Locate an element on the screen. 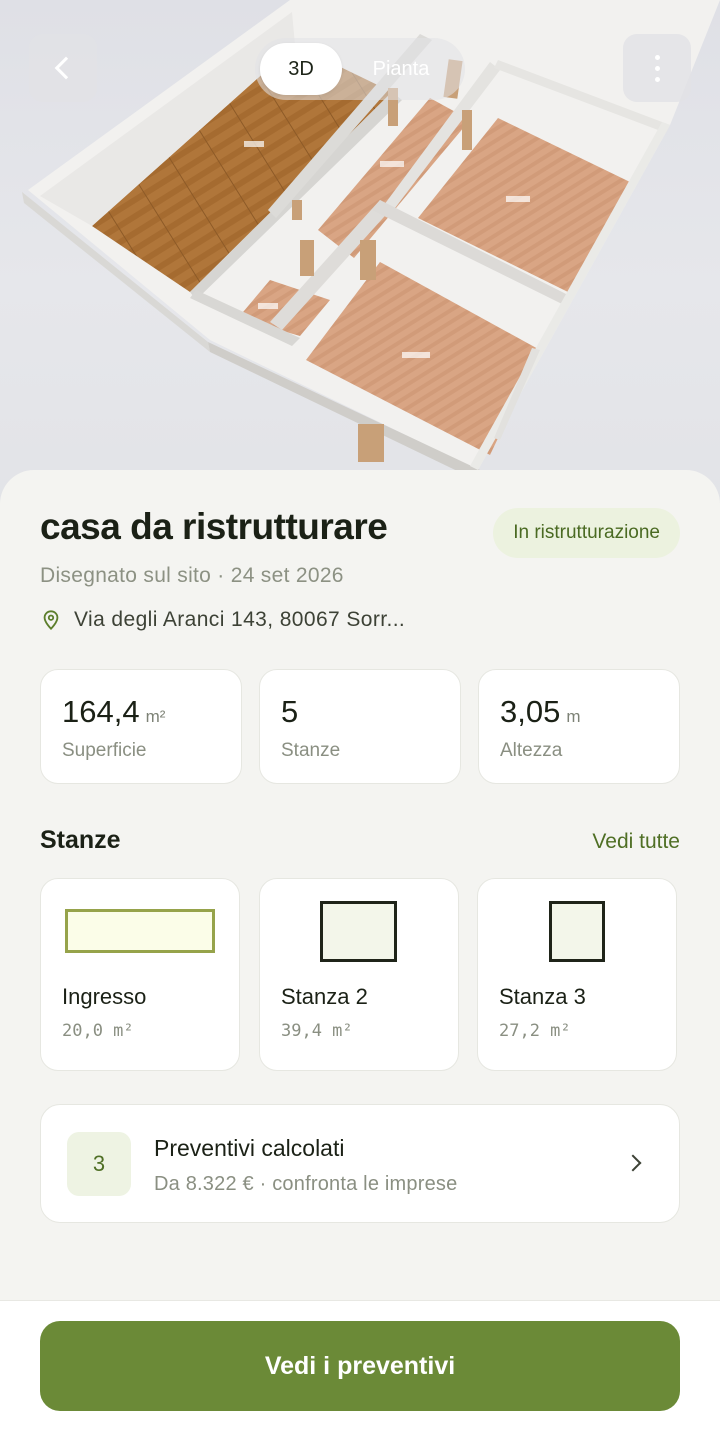 This screenshot has height=1435, width=720. stat-card-rooms: 5 Stanze is located at coordinates (360, 726).